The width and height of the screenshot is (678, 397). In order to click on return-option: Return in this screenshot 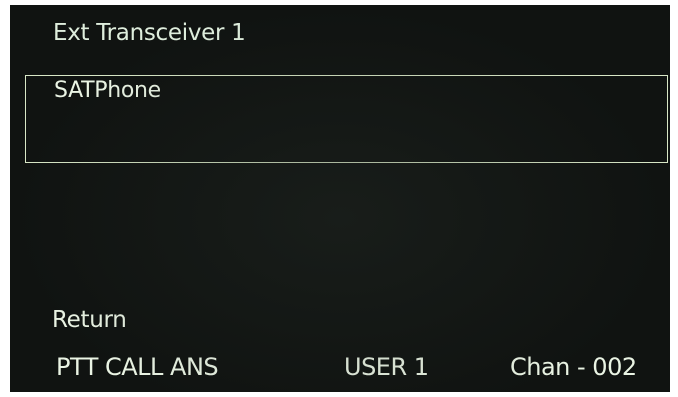, I will do `click(89, 320)`.